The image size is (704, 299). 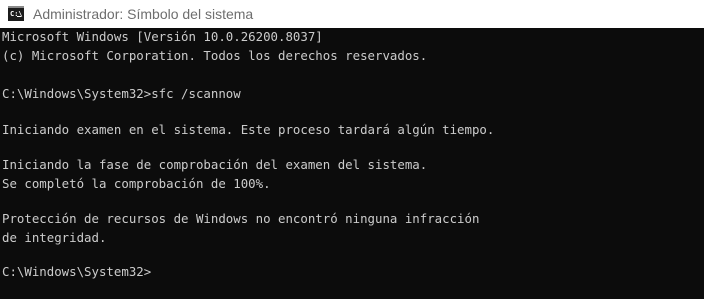 What do you see at coordinates (143, 14) in the screenshot?
I see `window-title: Administrador: Símbolo del sistema` at bounding box center [143, 14].